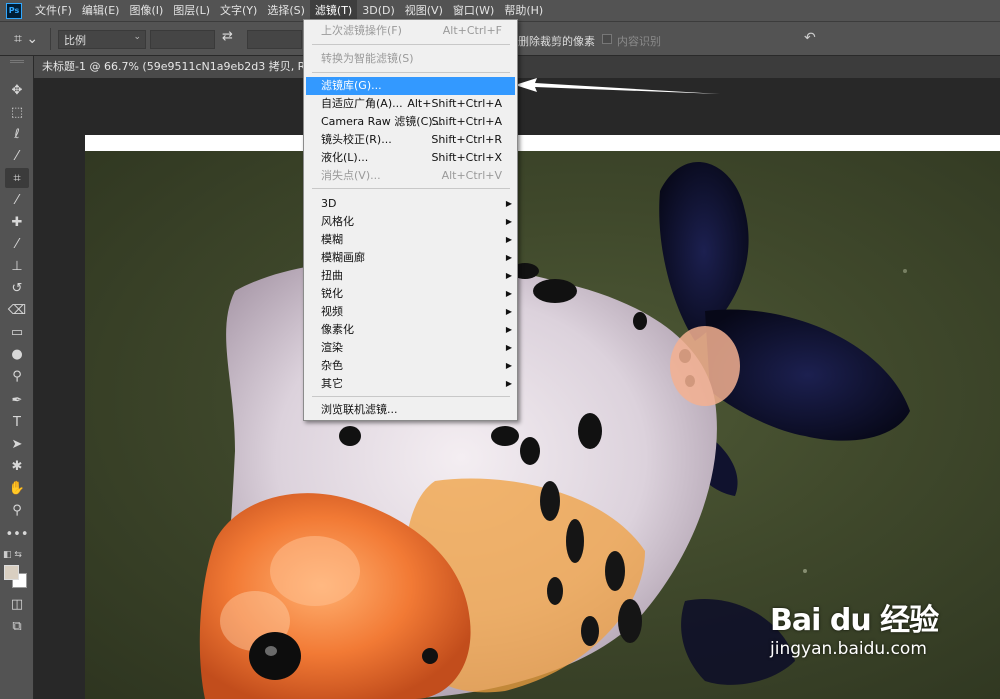 This screenshot has width=1000, height=699. What do you see at coordinates (17, 444) in the screenshot?
I see `path-selection-tool-icon: ➤` at bounding box center [17, 444].